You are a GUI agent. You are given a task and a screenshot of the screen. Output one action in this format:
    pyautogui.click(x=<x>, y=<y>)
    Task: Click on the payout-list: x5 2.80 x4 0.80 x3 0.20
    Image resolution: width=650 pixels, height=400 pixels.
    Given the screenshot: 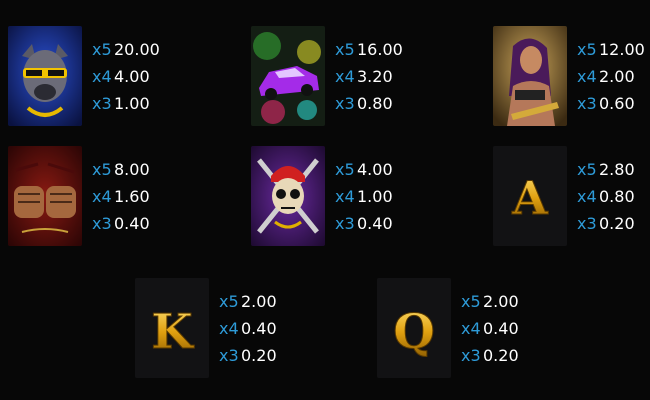 What is the action you would take?
    pyautogui.click(x=606, y=196)
    